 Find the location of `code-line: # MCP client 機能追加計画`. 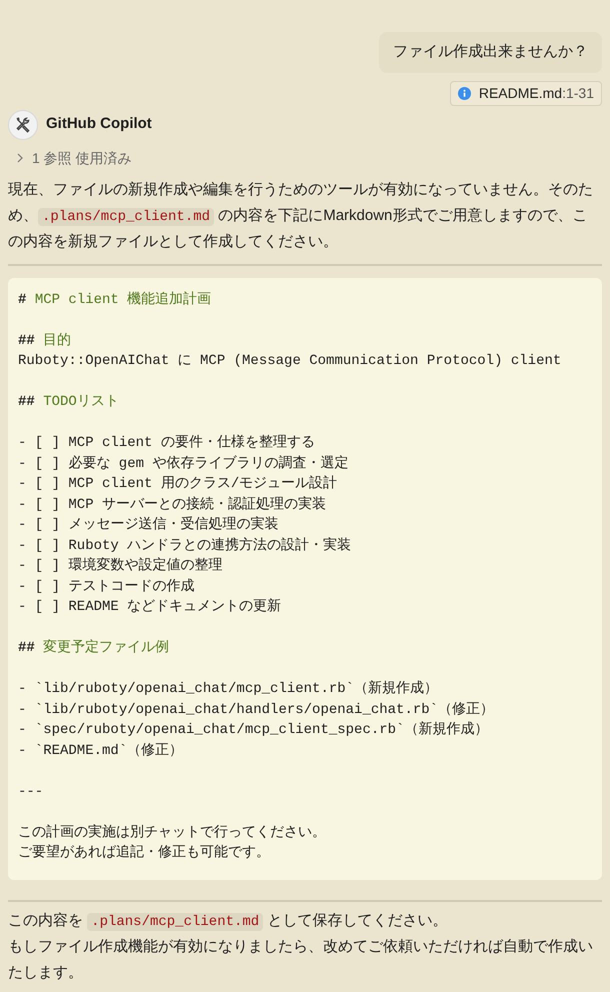

code-line: # MCP client 機能追加計画 is located at coordinates (115, 300).